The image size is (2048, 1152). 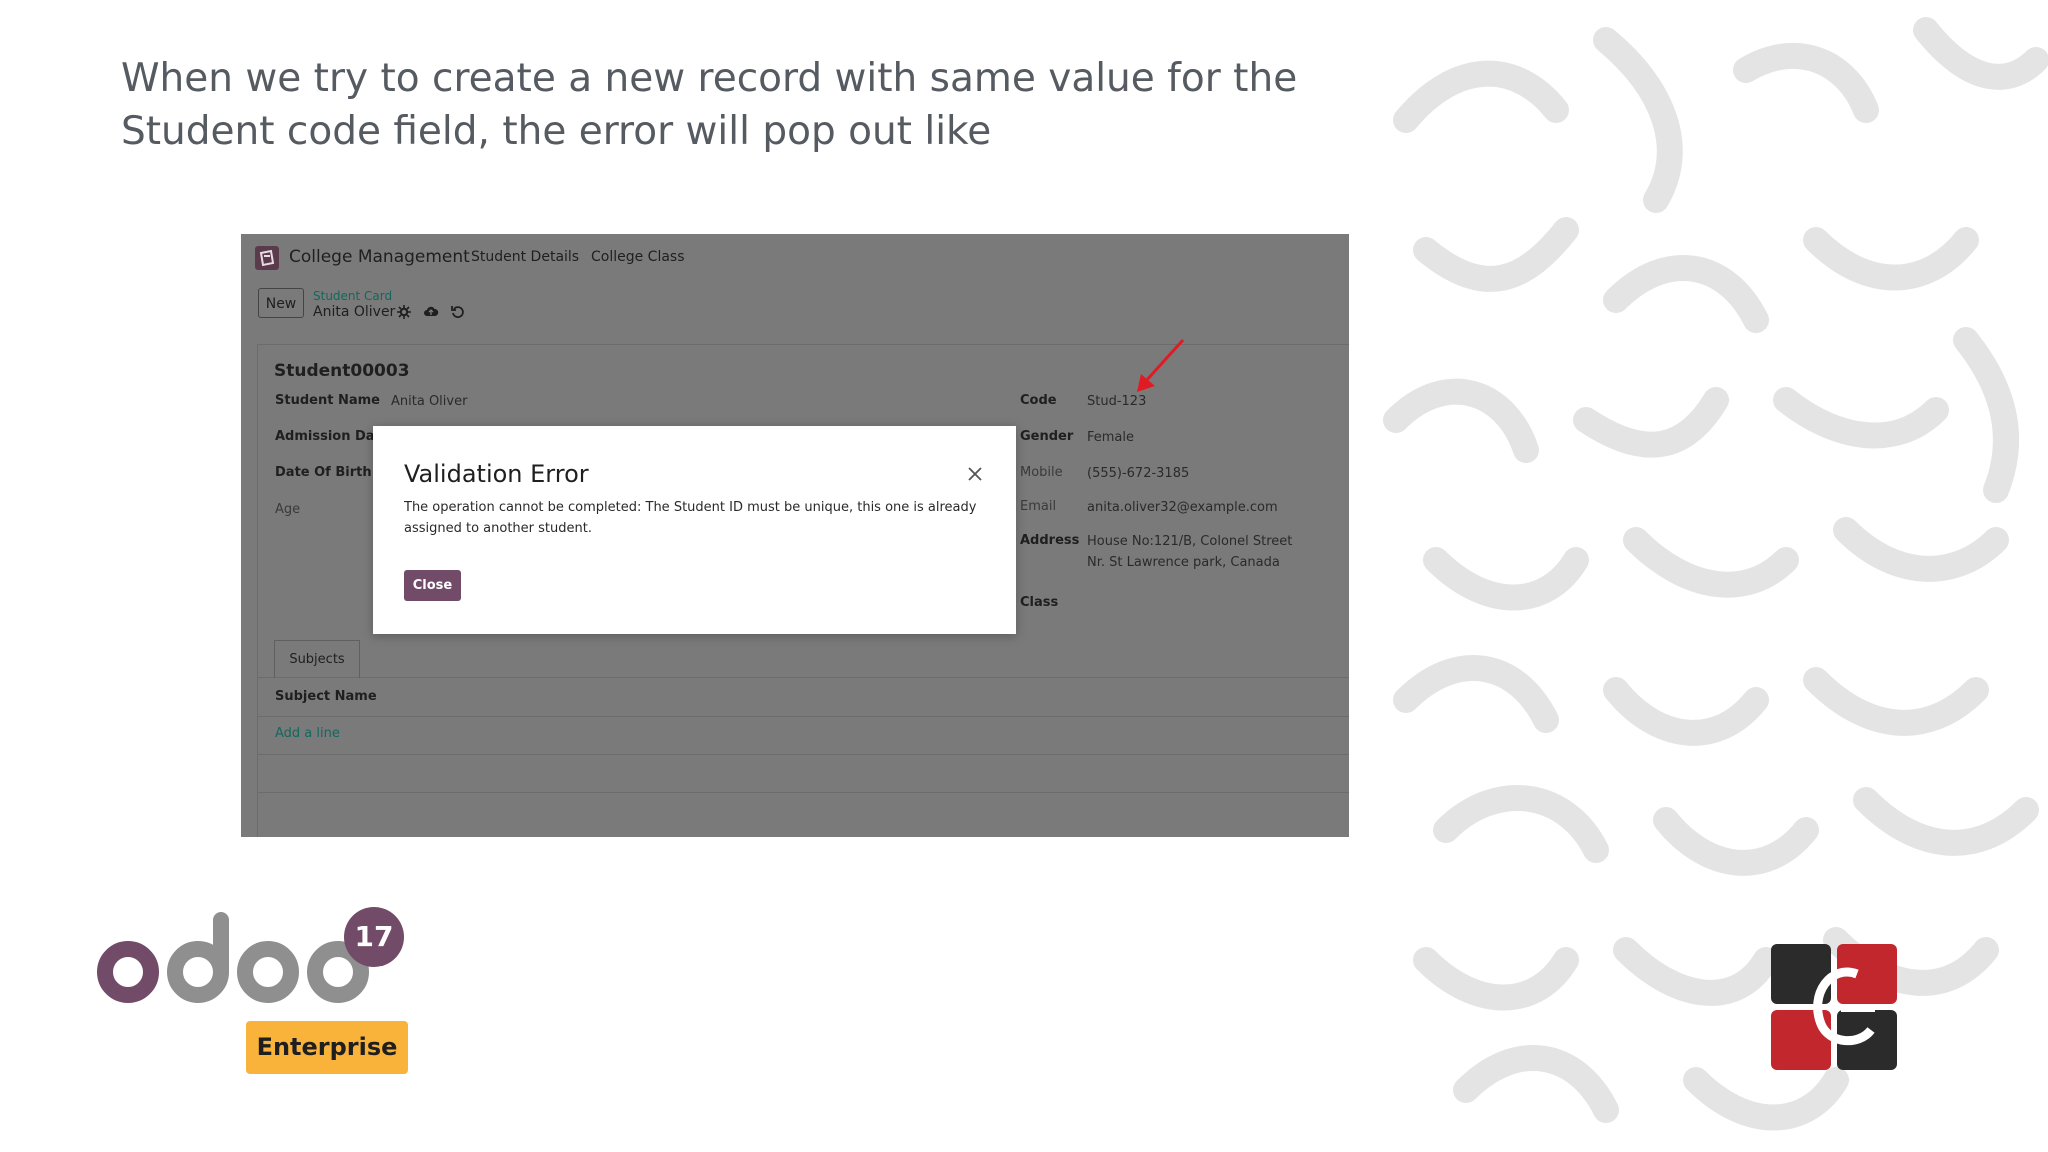 I want to click on column-header-subject-name: Subject Name, so click(x=326, y=696).